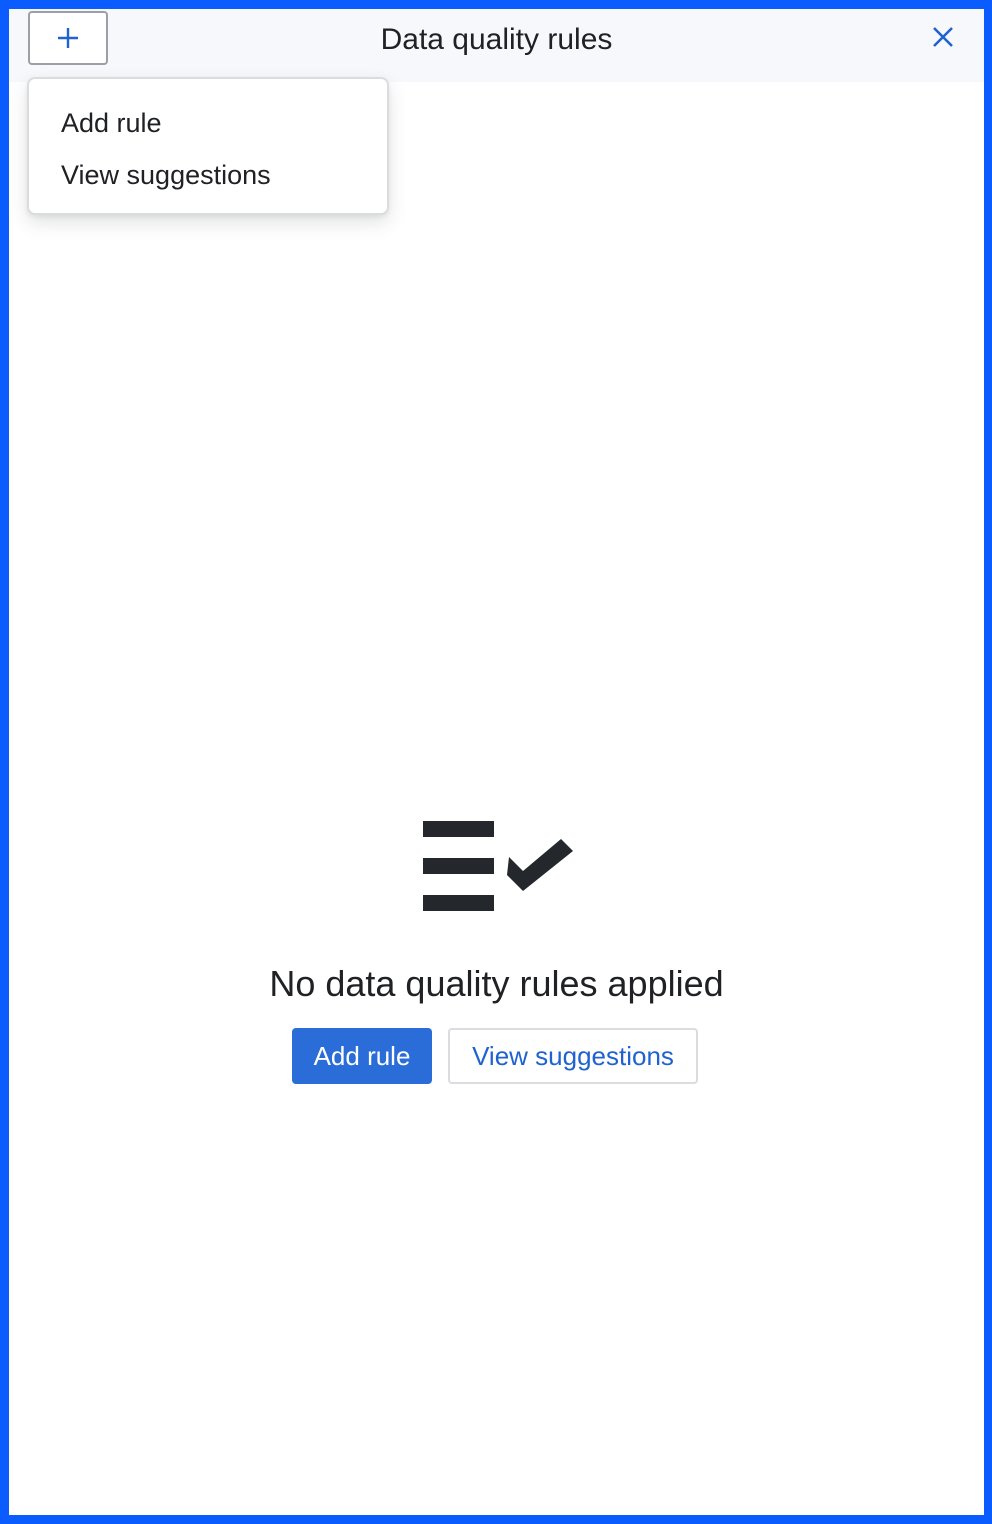  I want to click on menu-item-view-suggestions: View suggestions, so click(208, 175).